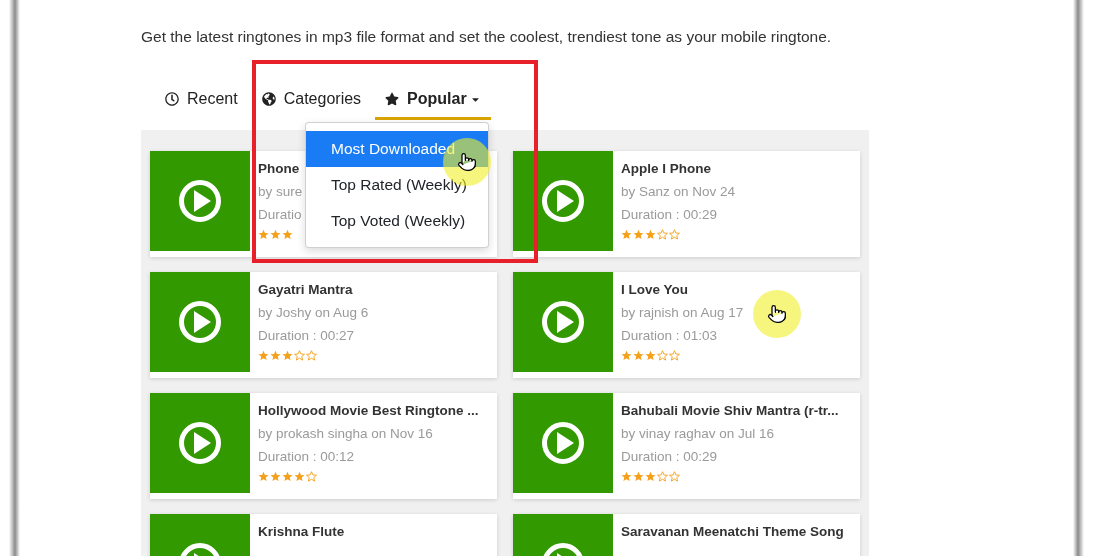 This screenshot has height=556, width=1093. Describe the element at coordinates (682, 313) in the screenshot. I see `author-date: by rajnish on Aug 17` at that location.